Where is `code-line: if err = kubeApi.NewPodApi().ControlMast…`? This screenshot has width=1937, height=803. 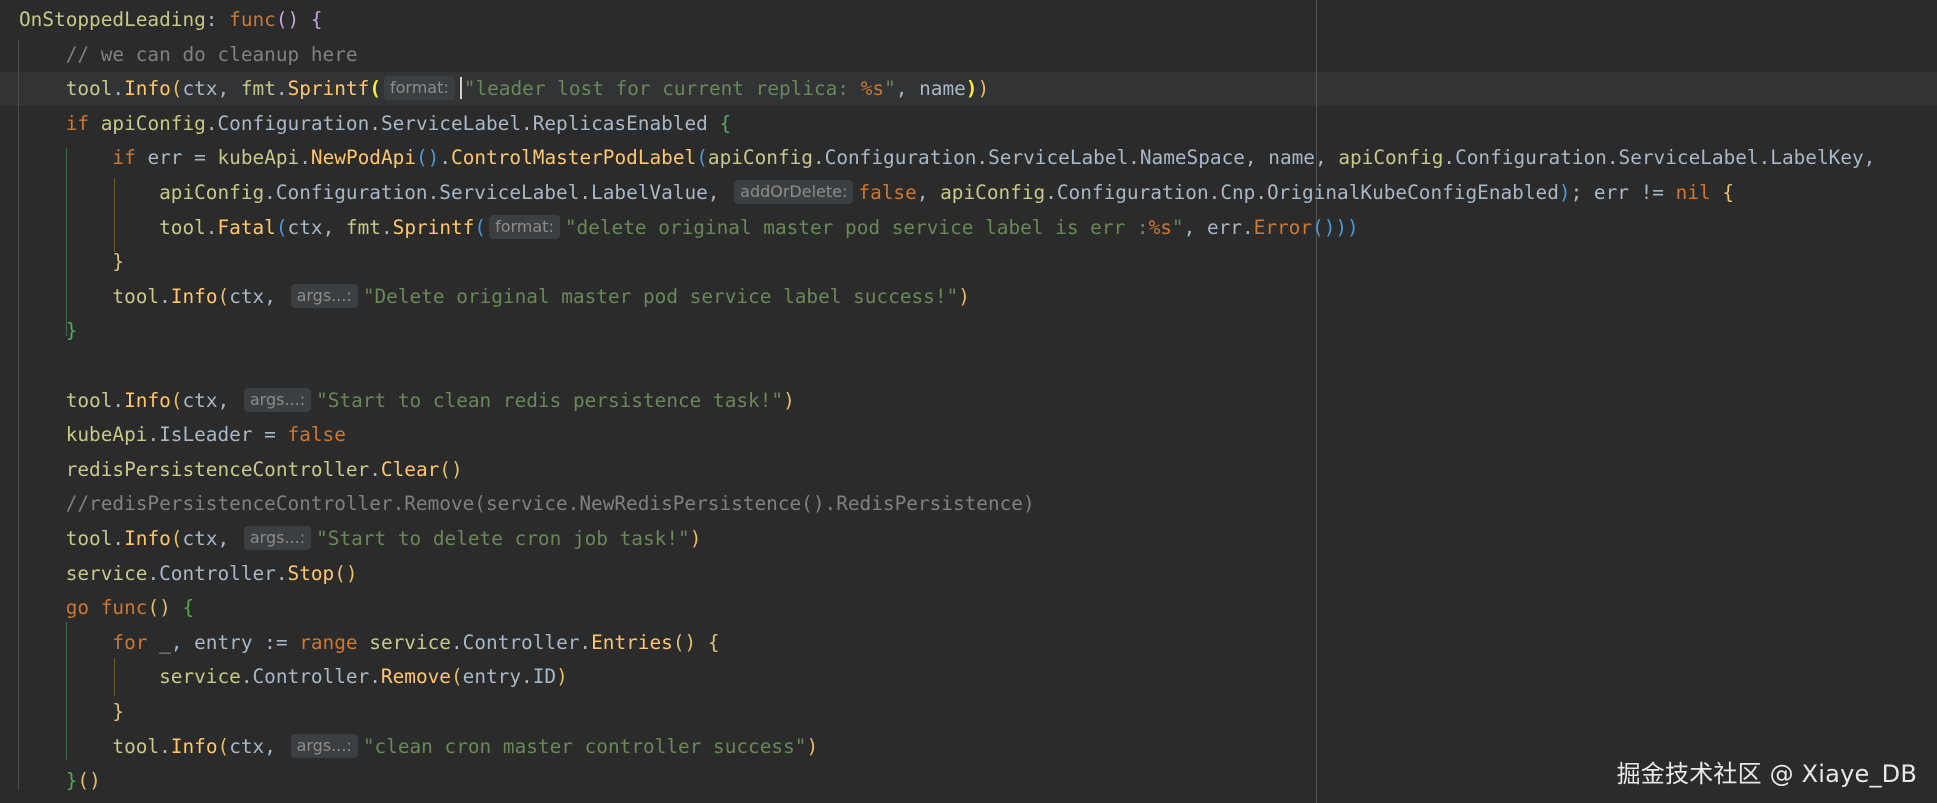
code-line: if err = kubeApi.NewPodApi().ControlMast… is located at coordinates (978, 158).